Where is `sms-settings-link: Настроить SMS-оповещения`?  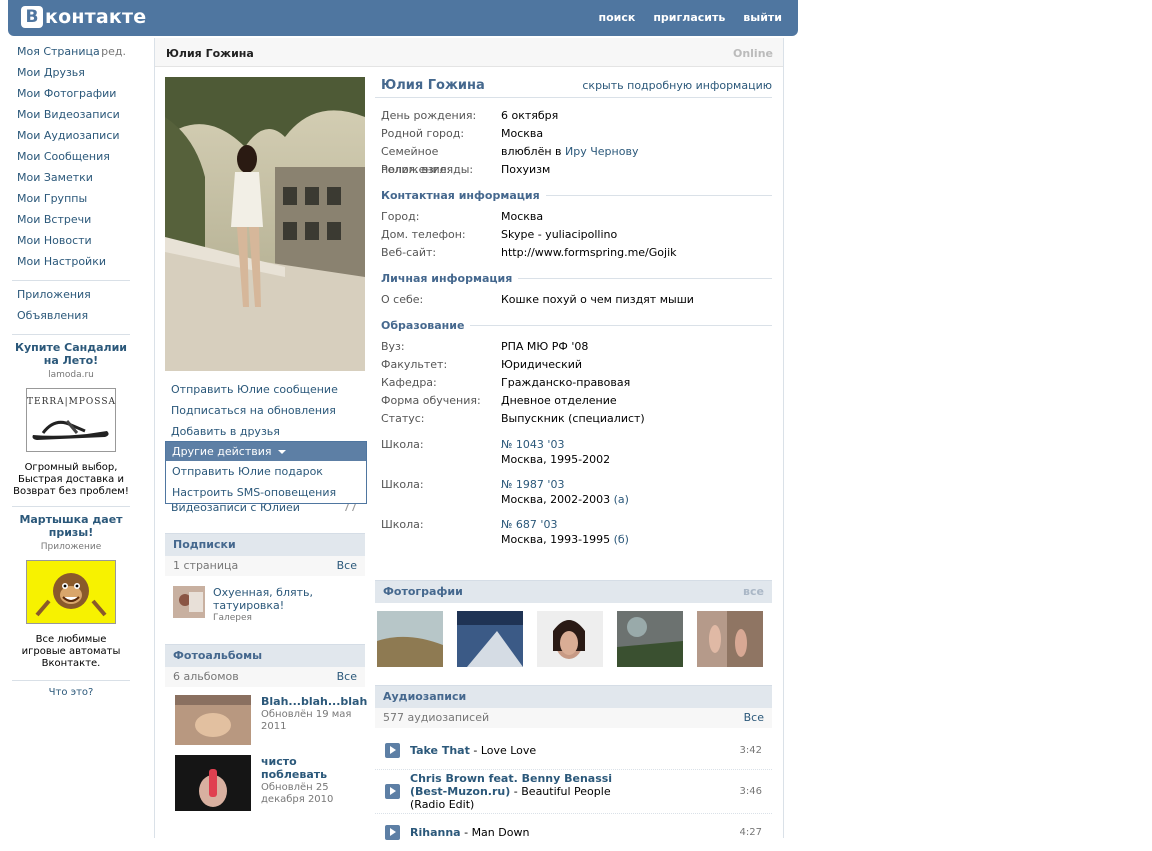
sms-settings-link: Настроить SMS-оповещения is located at coordinates (266, 492).